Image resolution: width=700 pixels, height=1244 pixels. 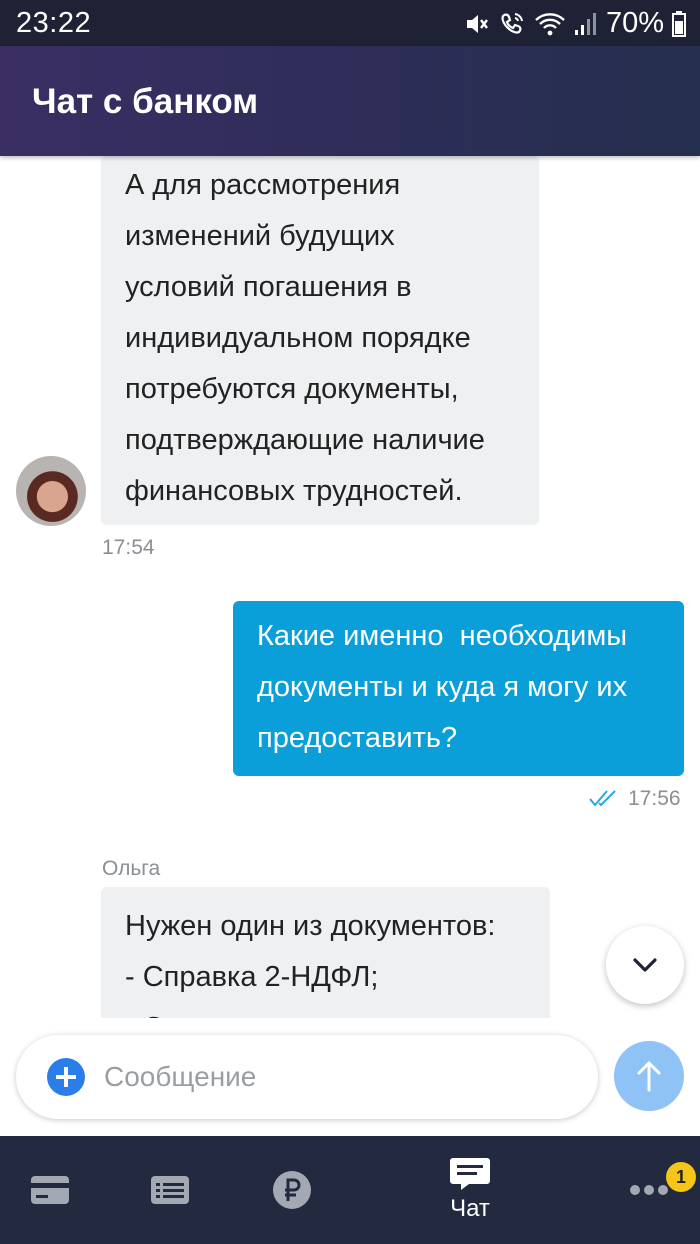 I want to click on message-time: 17:54, so click(x=128, y=547).